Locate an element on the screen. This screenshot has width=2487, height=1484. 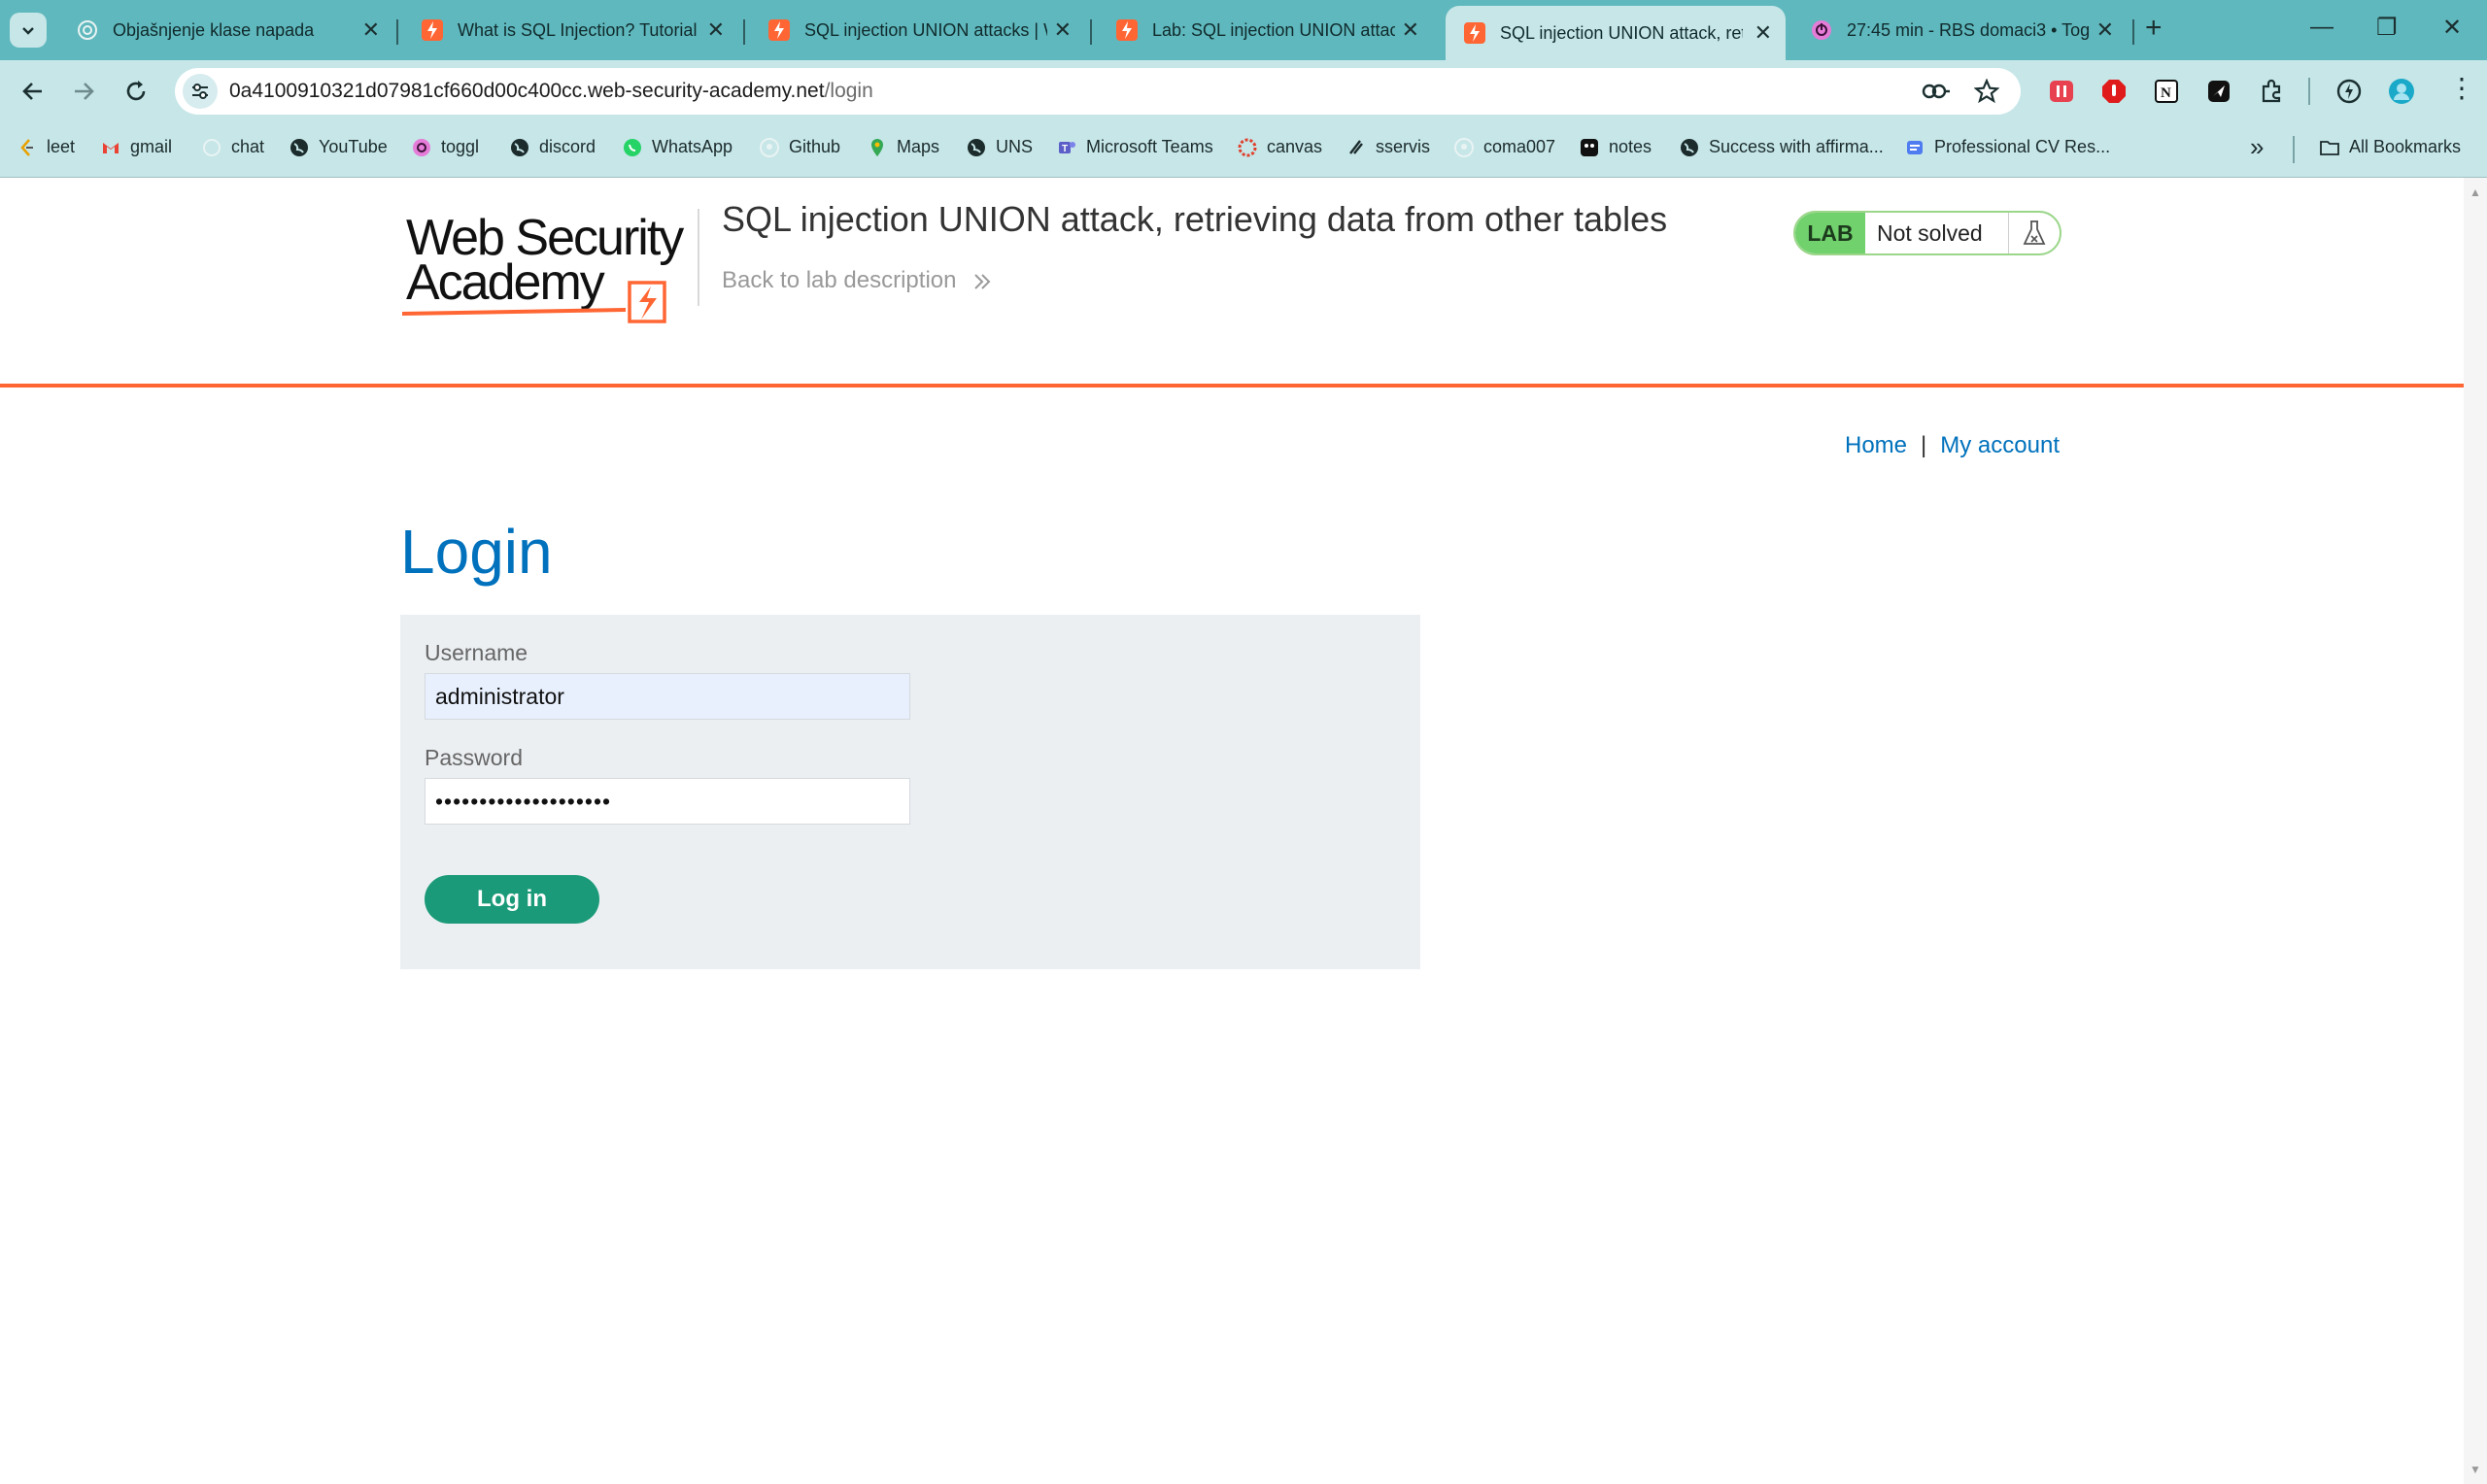
bookmark-item: Github is located at coordinates (800, 147).